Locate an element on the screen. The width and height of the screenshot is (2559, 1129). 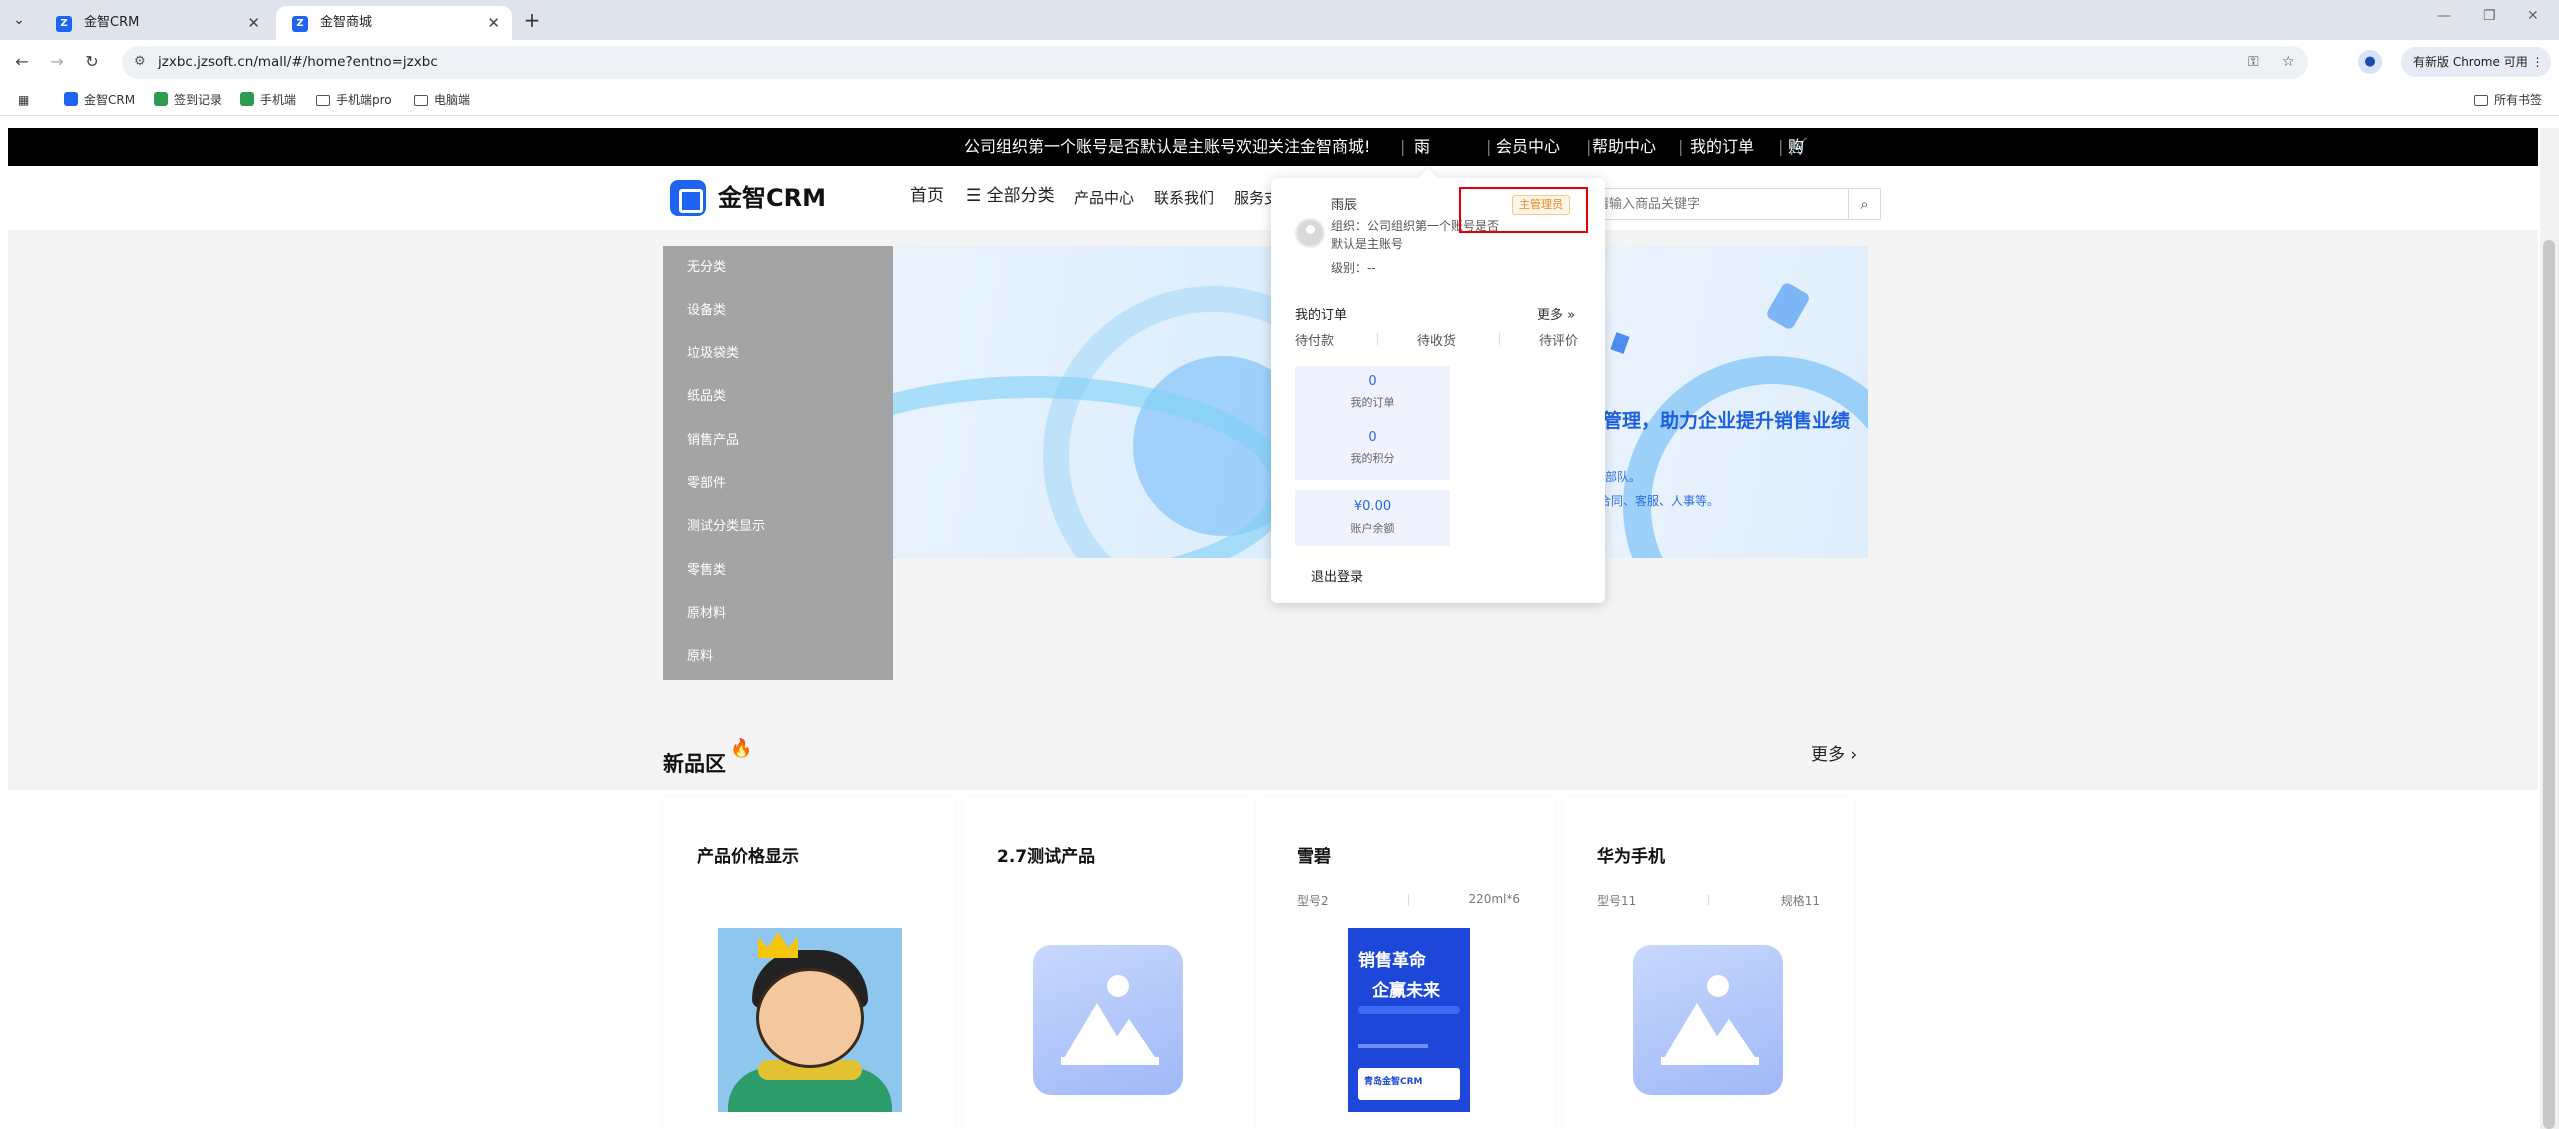
bookmark-mobile: 手机端 is located at coordinates (268, 100).